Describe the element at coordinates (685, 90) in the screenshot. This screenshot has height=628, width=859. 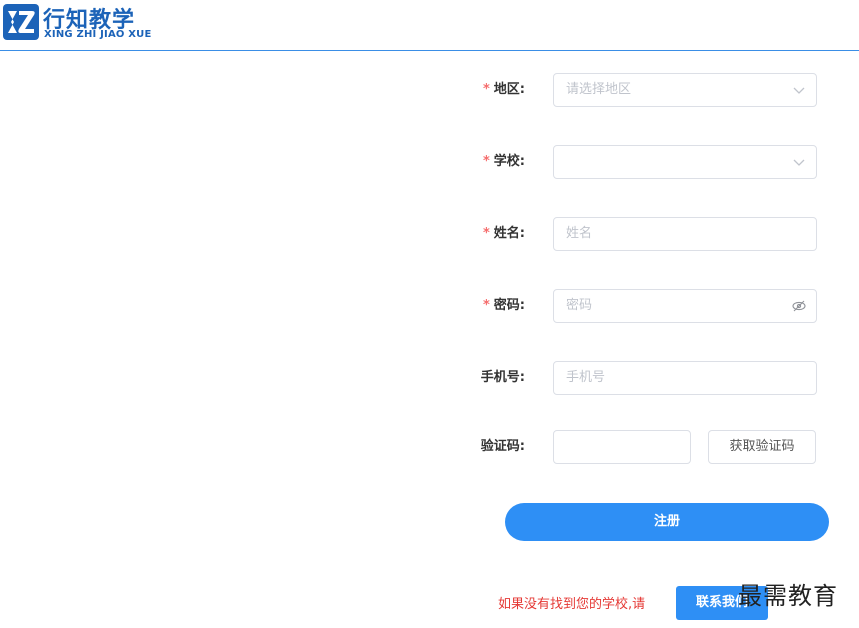
I see `region-select: 请选择地区` at that location.